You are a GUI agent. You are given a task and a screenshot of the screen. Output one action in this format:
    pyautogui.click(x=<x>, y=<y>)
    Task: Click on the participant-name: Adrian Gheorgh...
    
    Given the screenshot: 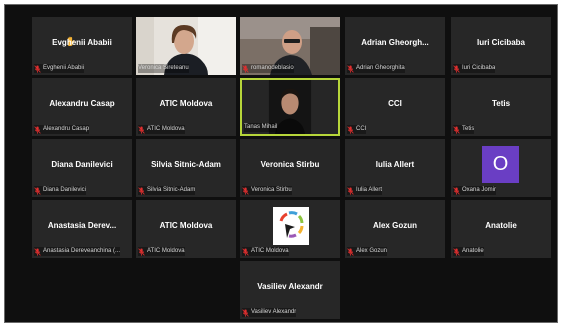 What is the action you would take?
    pyautogui.click(x=395, y=42)
    